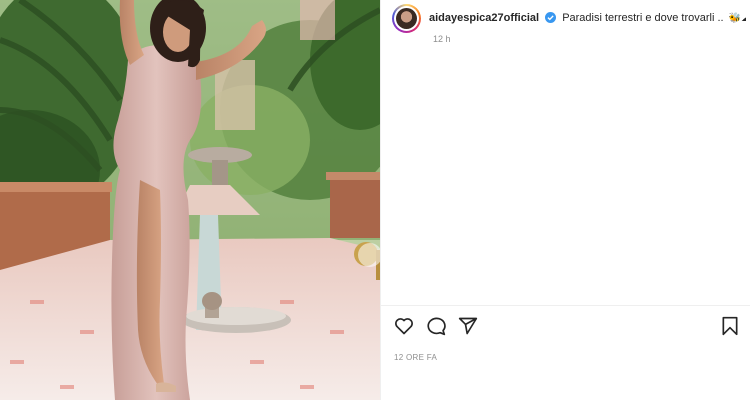 This screenshot has height=400, width=750. What do you see at coordinates (442, 39) in the screenshot?
I see `caption-timestamp: 12 h` at bounding box center [442, 39].